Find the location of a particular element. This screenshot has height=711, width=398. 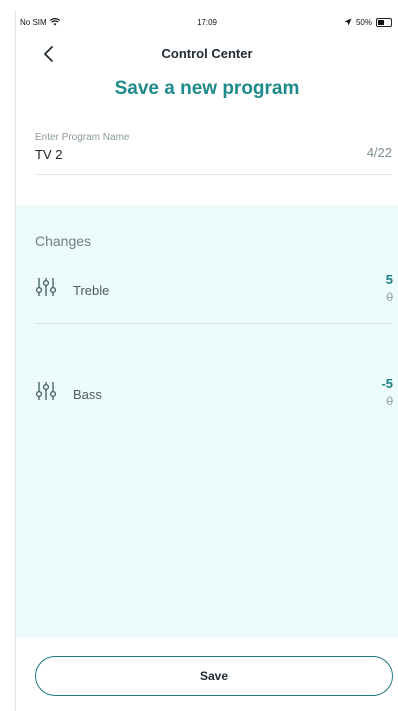

change-label: Treble is located at coordinates (91, 290).